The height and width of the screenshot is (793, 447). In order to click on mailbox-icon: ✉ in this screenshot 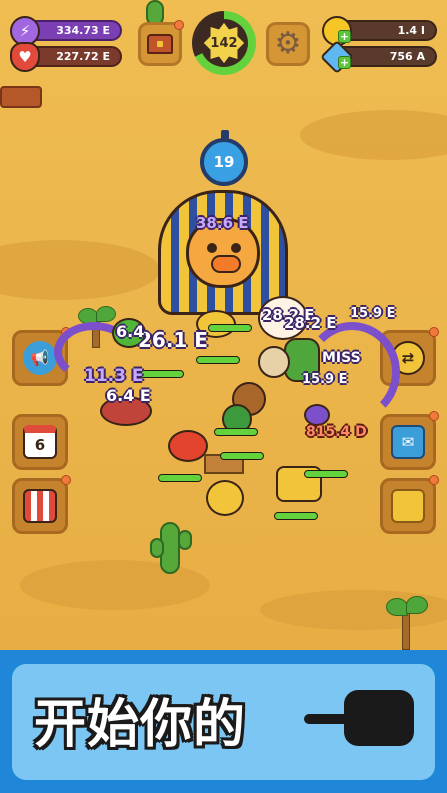, I will do `click(408, 442)`.